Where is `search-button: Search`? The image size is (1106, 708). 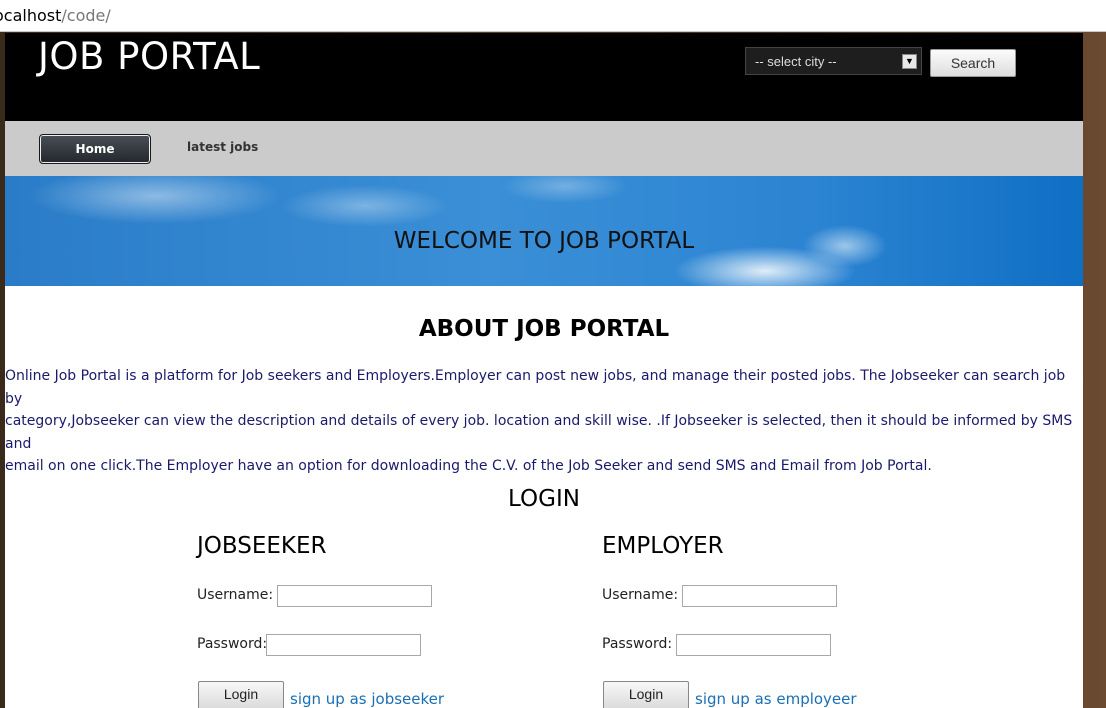 search-button: Search is located at coordinates (973, 63).